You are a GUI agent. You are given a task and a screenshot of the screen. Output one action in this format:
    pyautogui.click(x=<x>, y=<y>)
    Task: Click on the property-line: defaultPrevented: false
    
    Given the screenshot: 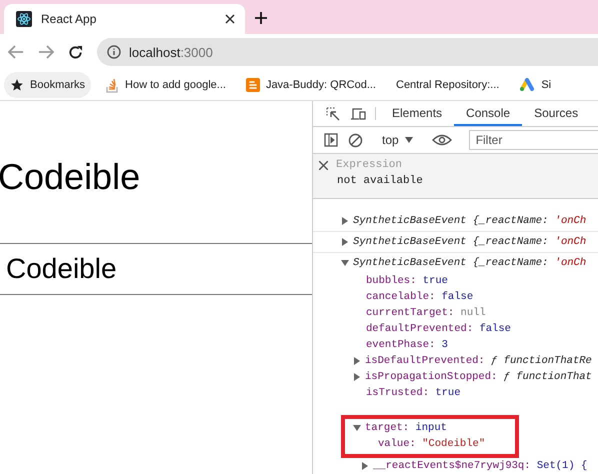 What is the action you would take?
    pyautogui.click(x=438, y=329)
    